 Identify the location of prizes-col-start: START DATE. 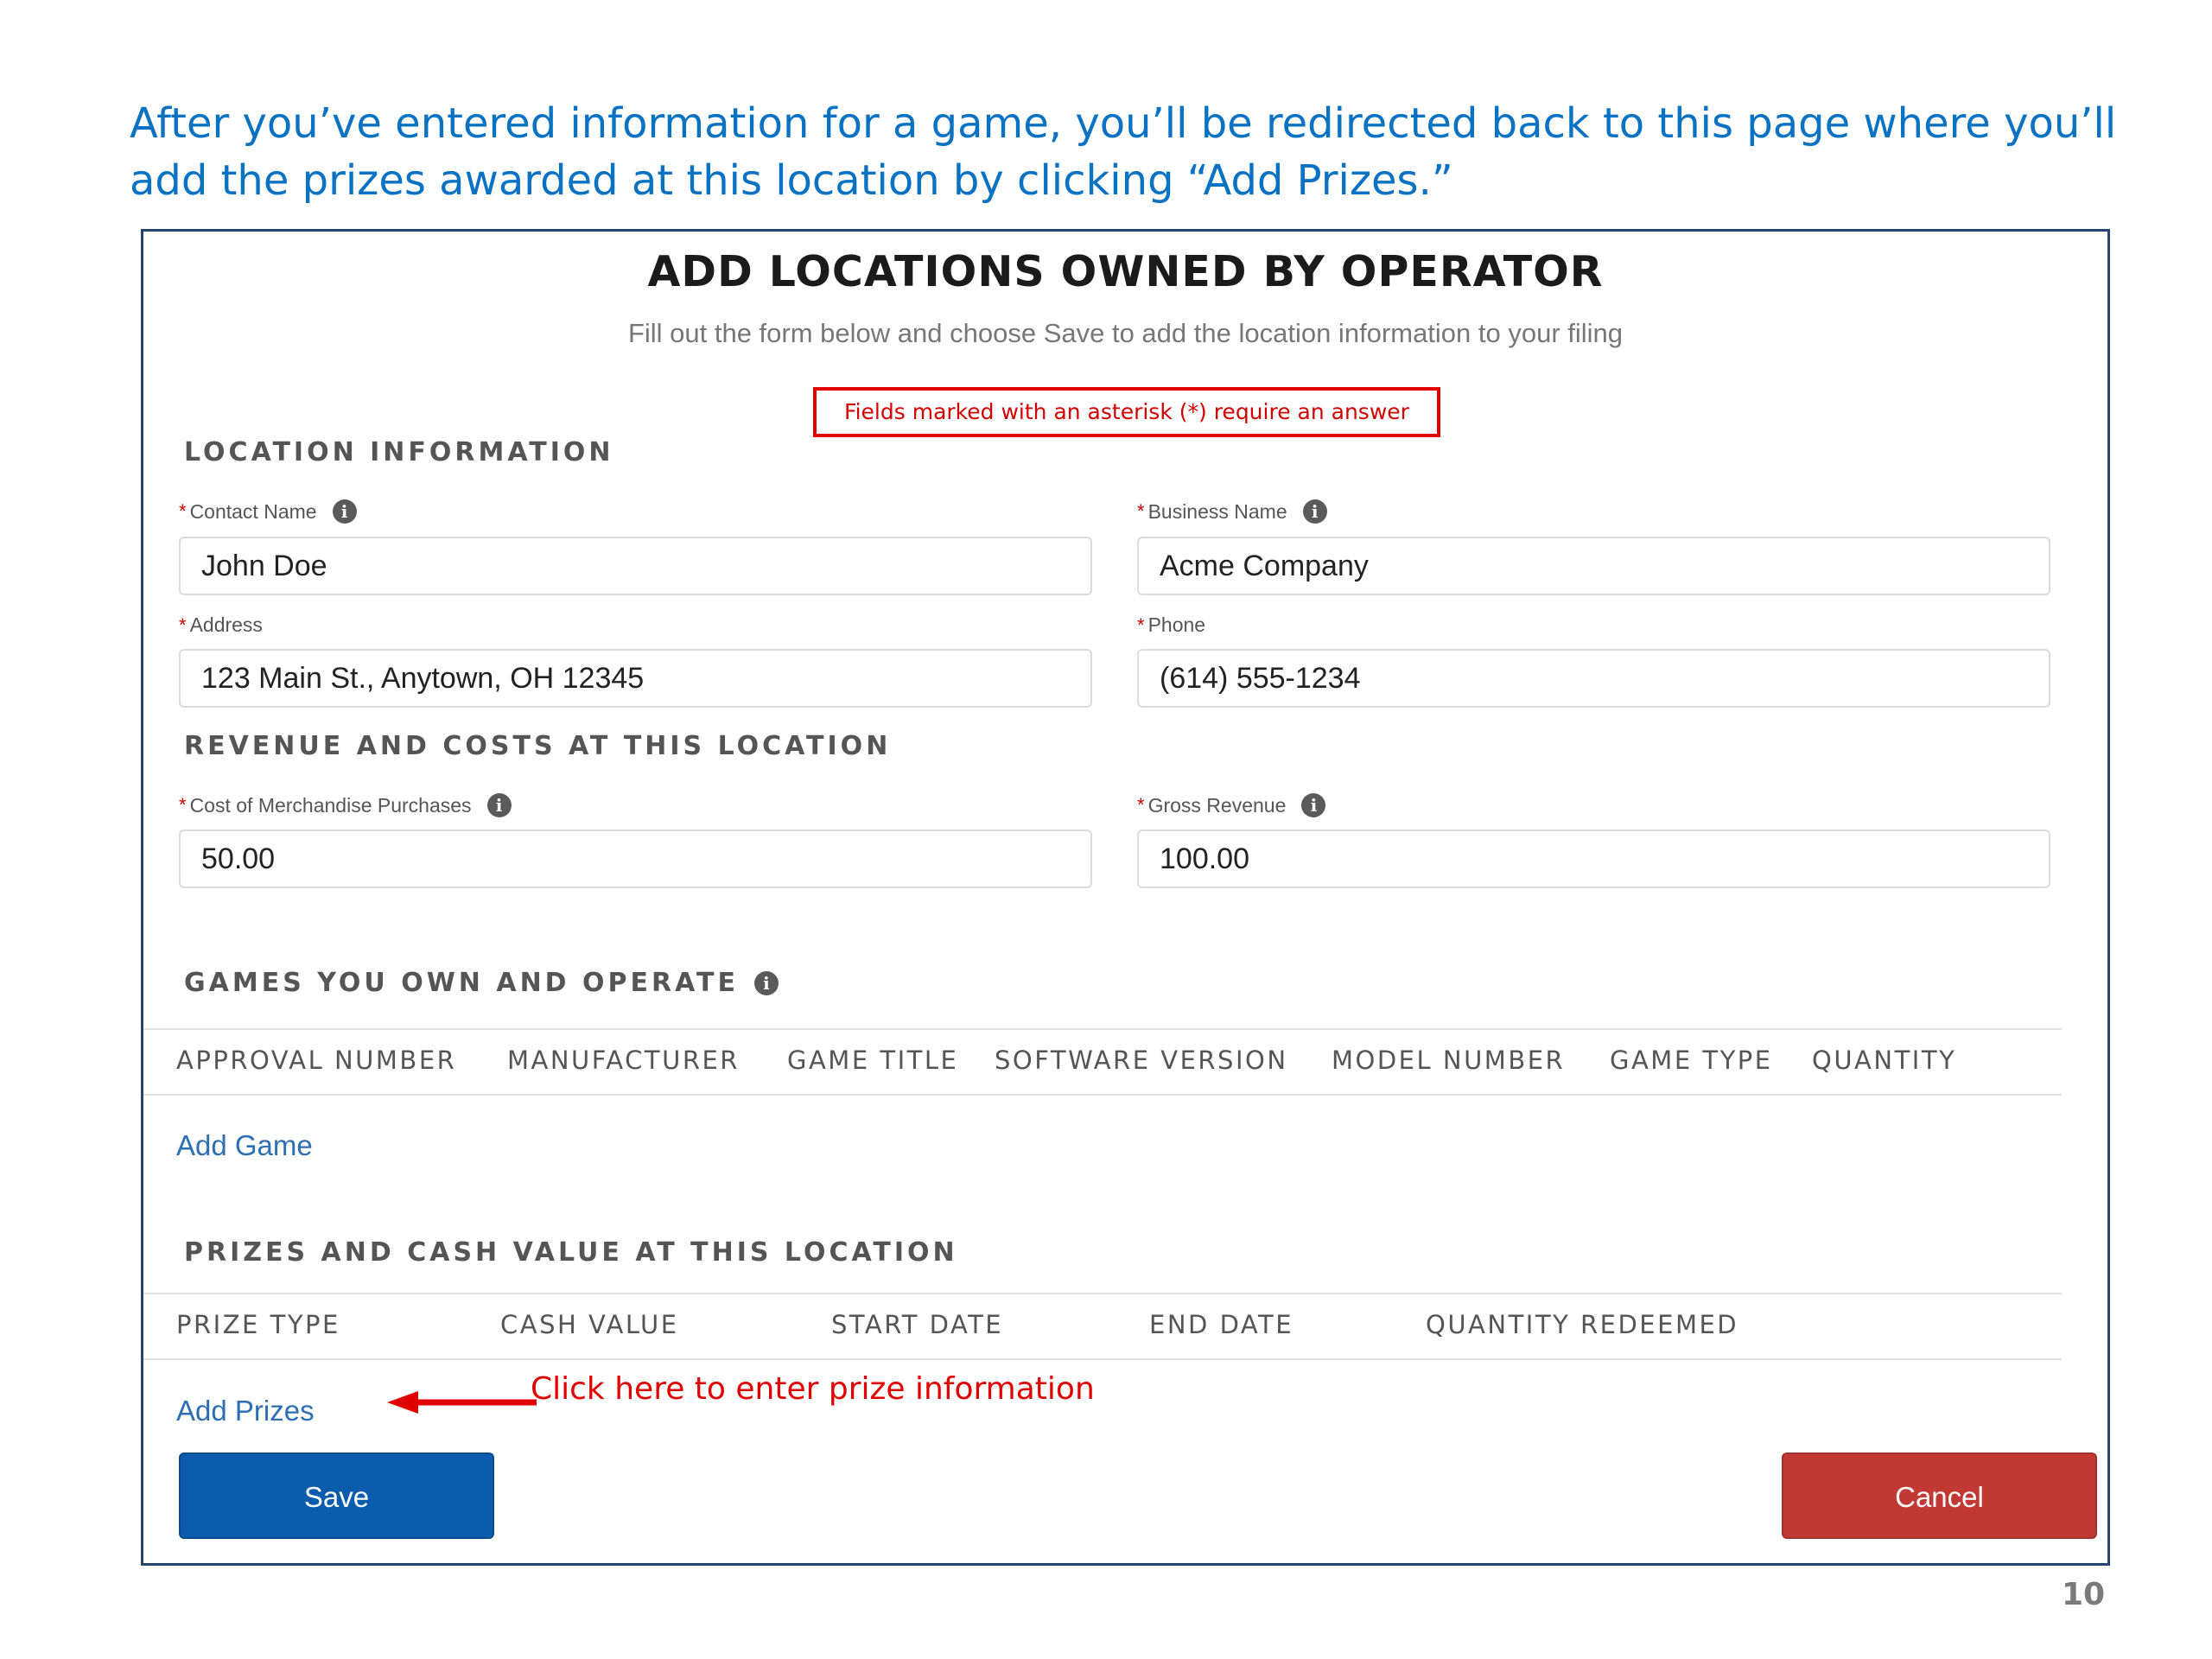
(917, 1324).